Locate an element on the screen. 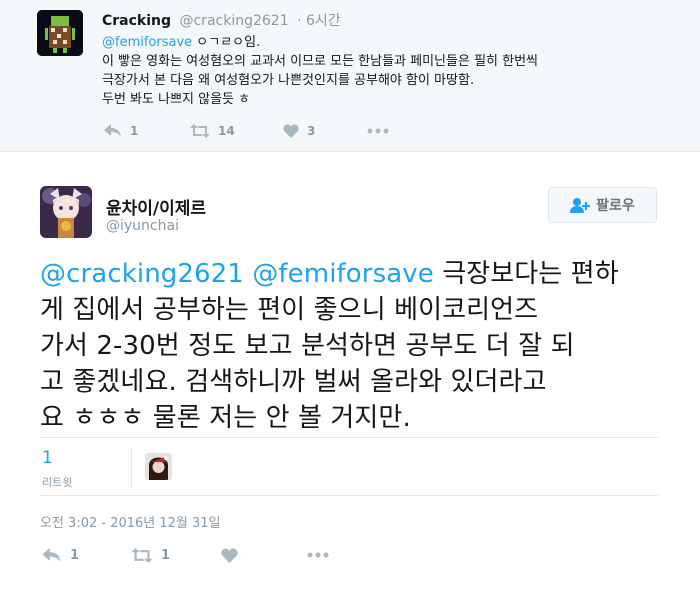 This screenshot has height=599, width=700. mention-link: @cracking2621 is located at coordinates (142, 274).